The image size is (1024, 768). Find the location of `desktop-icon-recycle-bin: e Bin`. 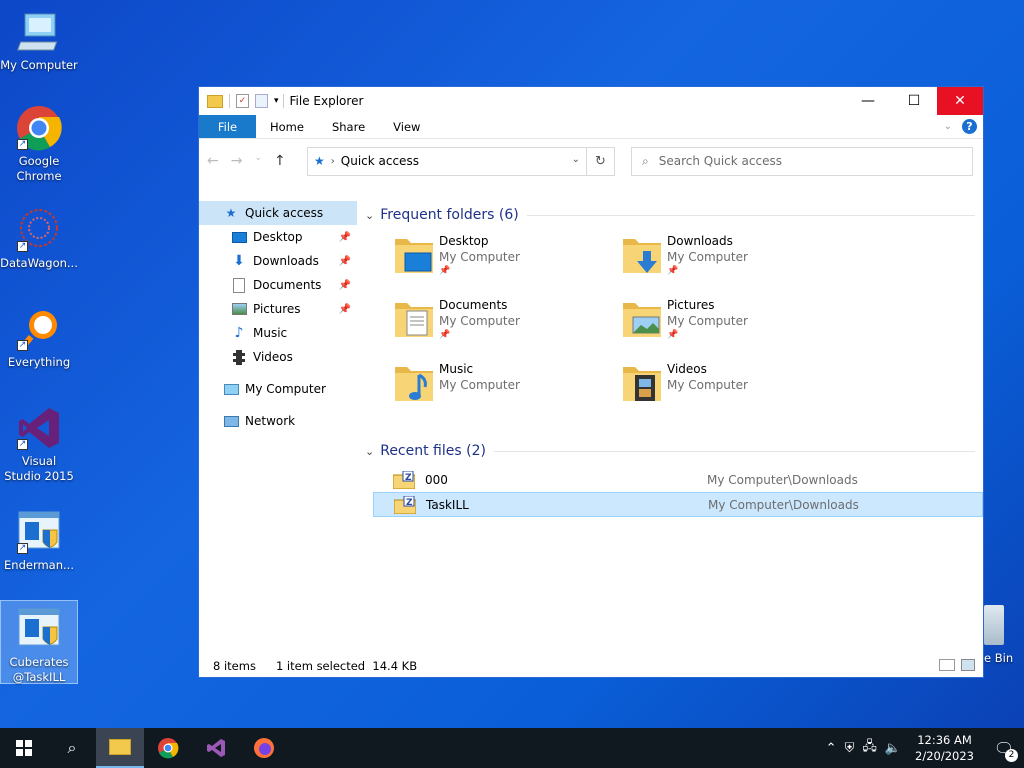

desktop-icon-recycle-bin: e Bin is located at coordinates (1004, 635).